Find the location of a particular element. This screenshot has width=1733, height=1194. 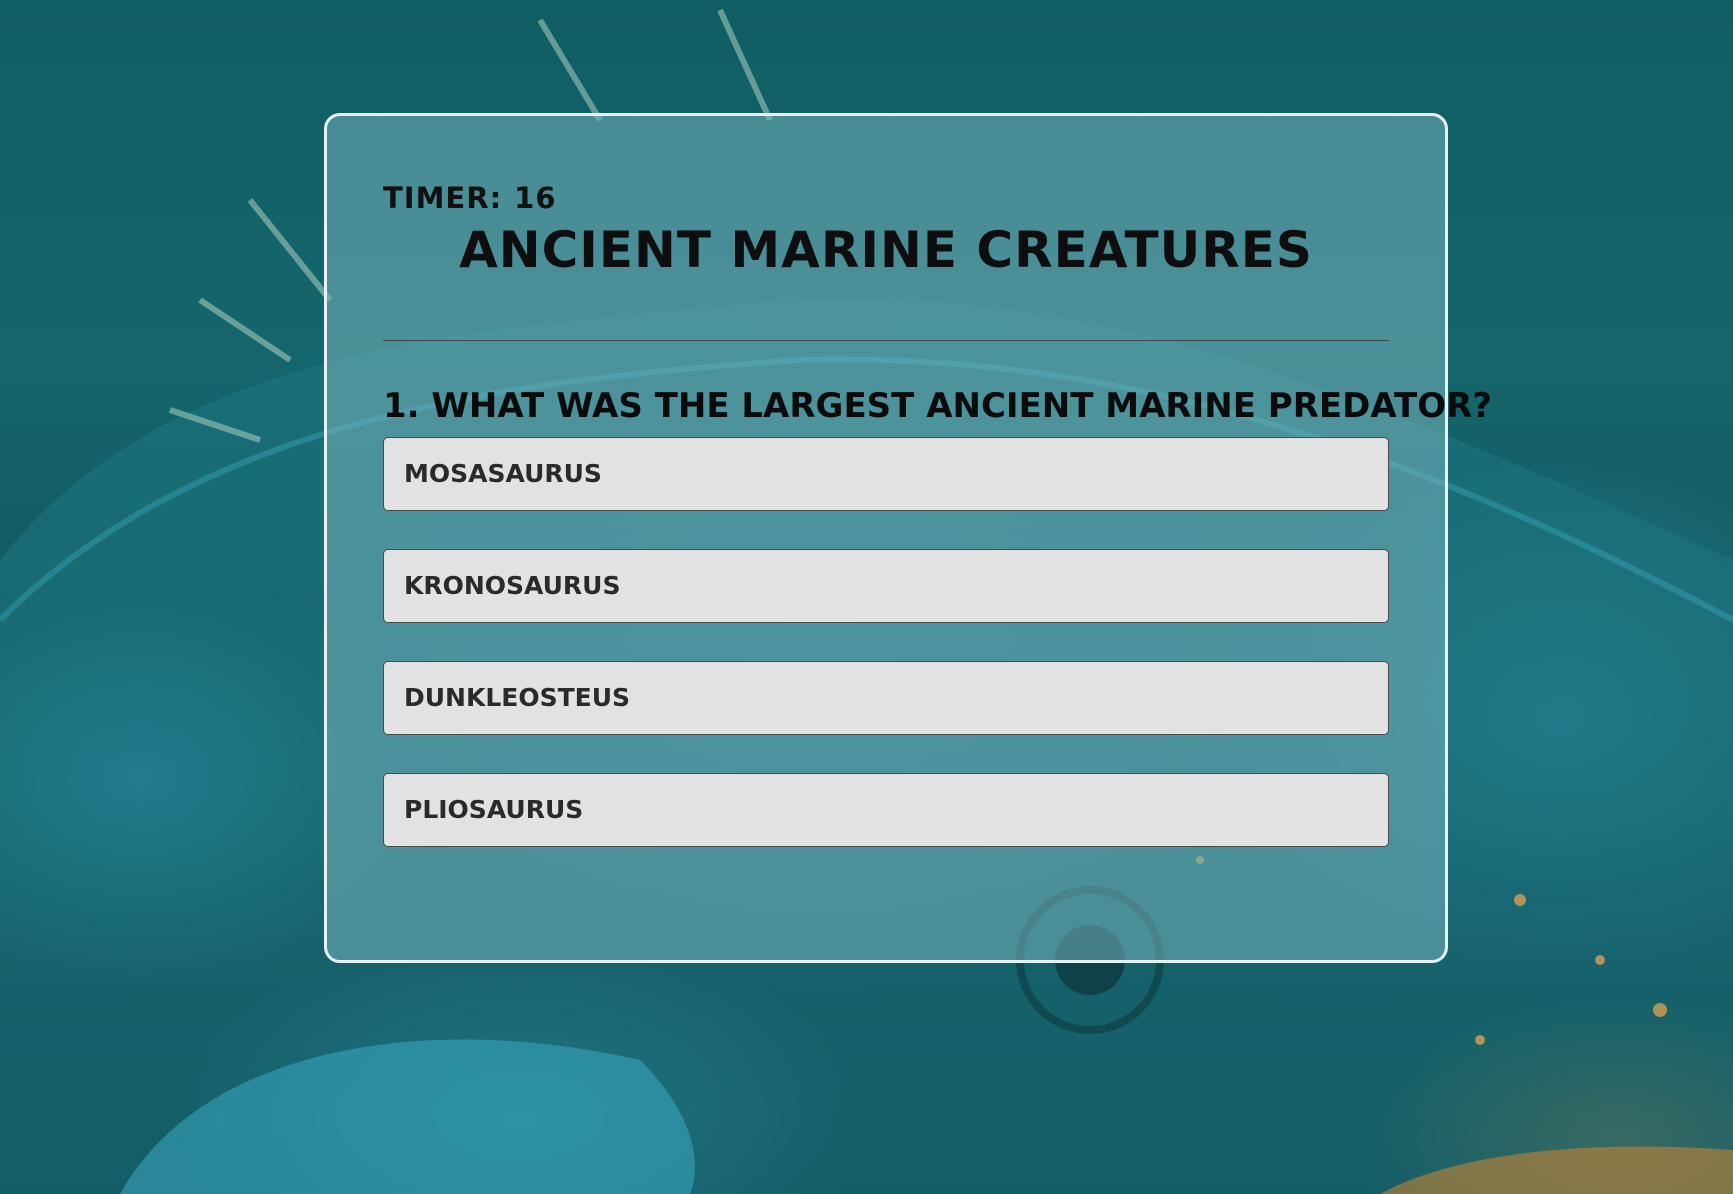

timer: Timer: 16 is located at coordinates (886, 198).